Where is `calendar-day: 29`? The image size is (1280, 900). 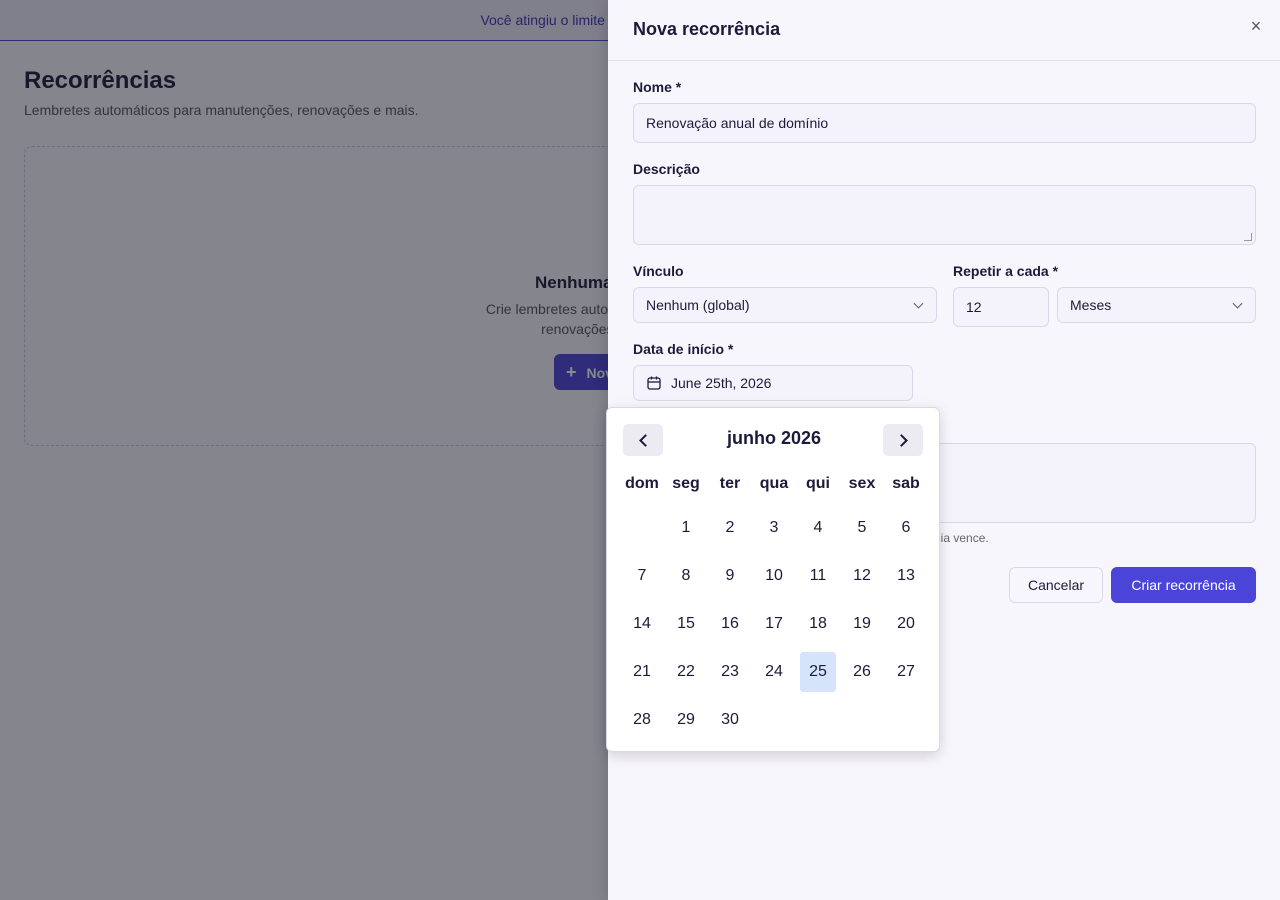
calendar-day: 29 is located at coordinates (686, 720).